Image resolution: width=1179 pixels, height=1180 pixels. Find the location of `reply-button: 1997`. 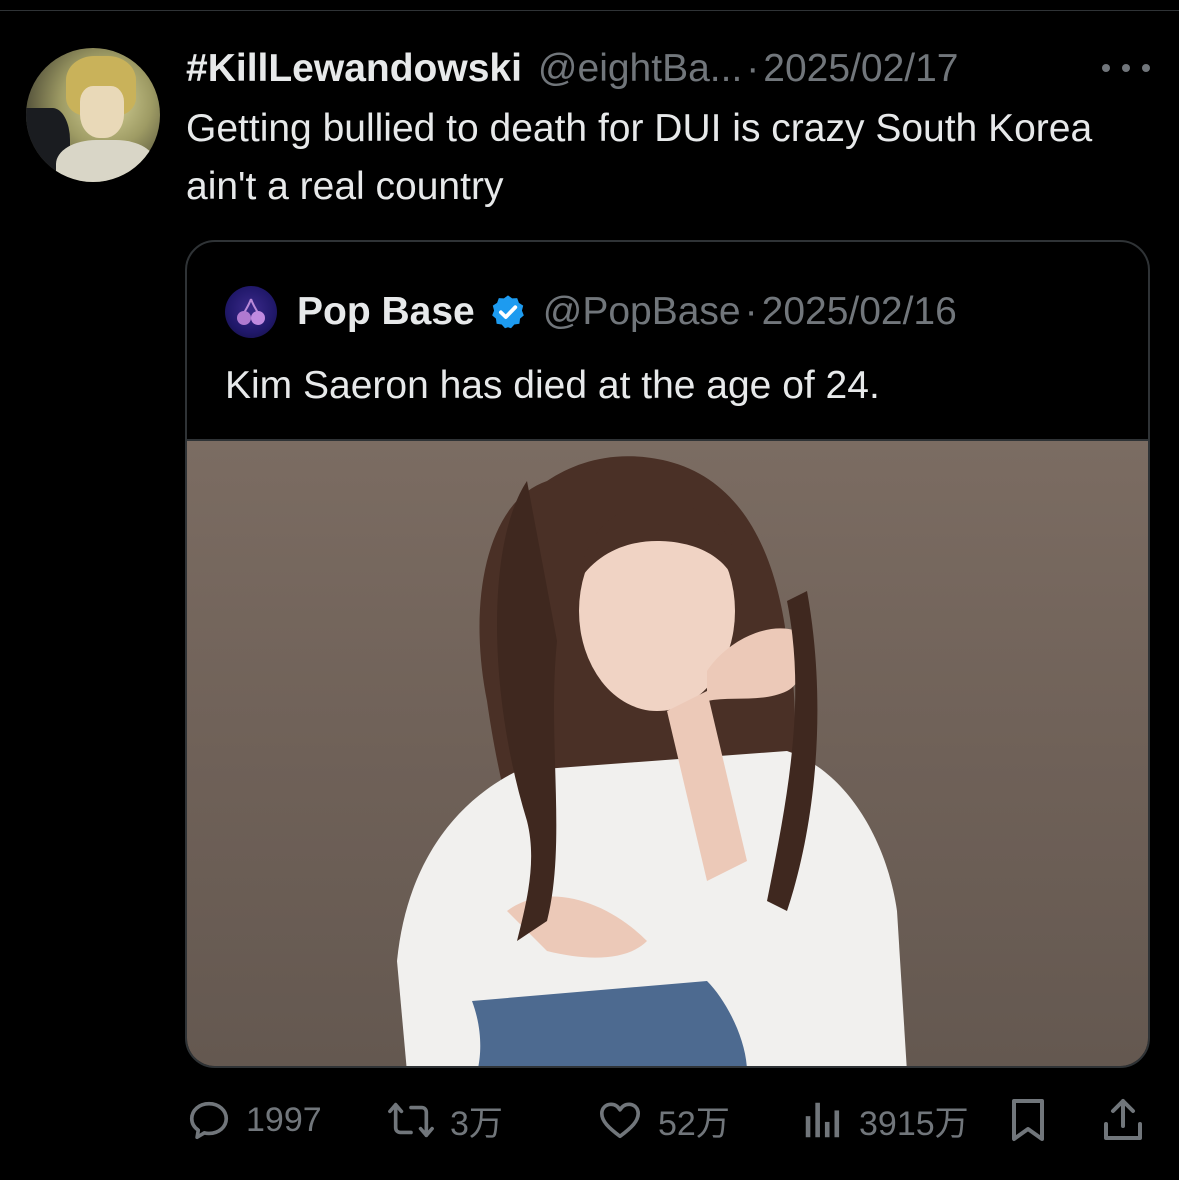

reply-button: 1997 is located at coordinates (254, 1120).